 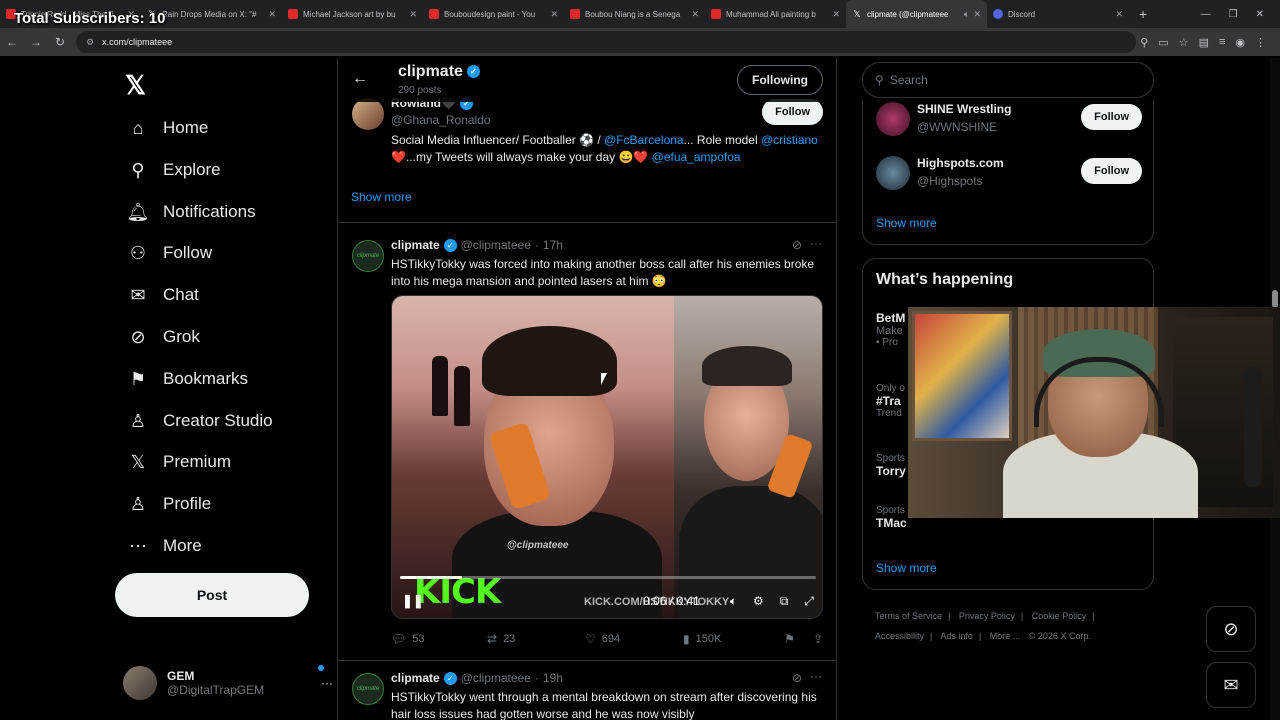 I want to click on url-field: ⚙ x.com/clipmateee, so click(x=606, y=42).